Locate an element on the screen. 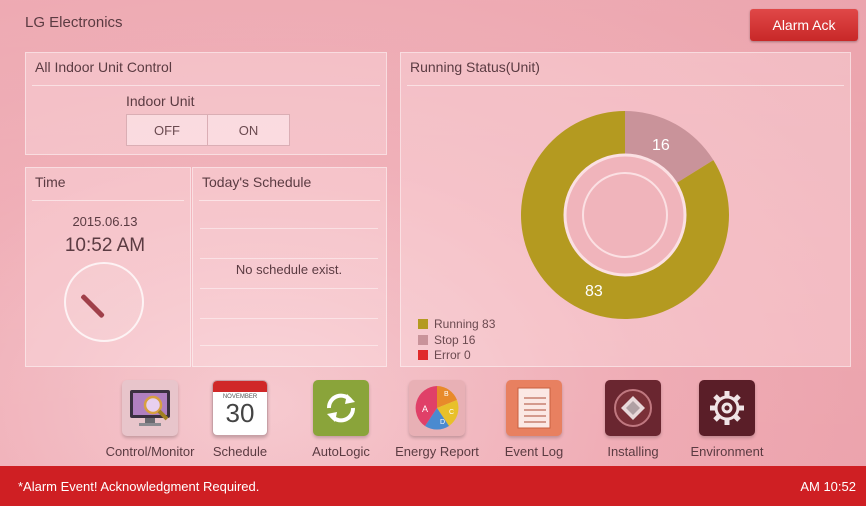 This screenshot has height=506, width=866. refresh-cycle-icon is located at coordinates (341, 408).